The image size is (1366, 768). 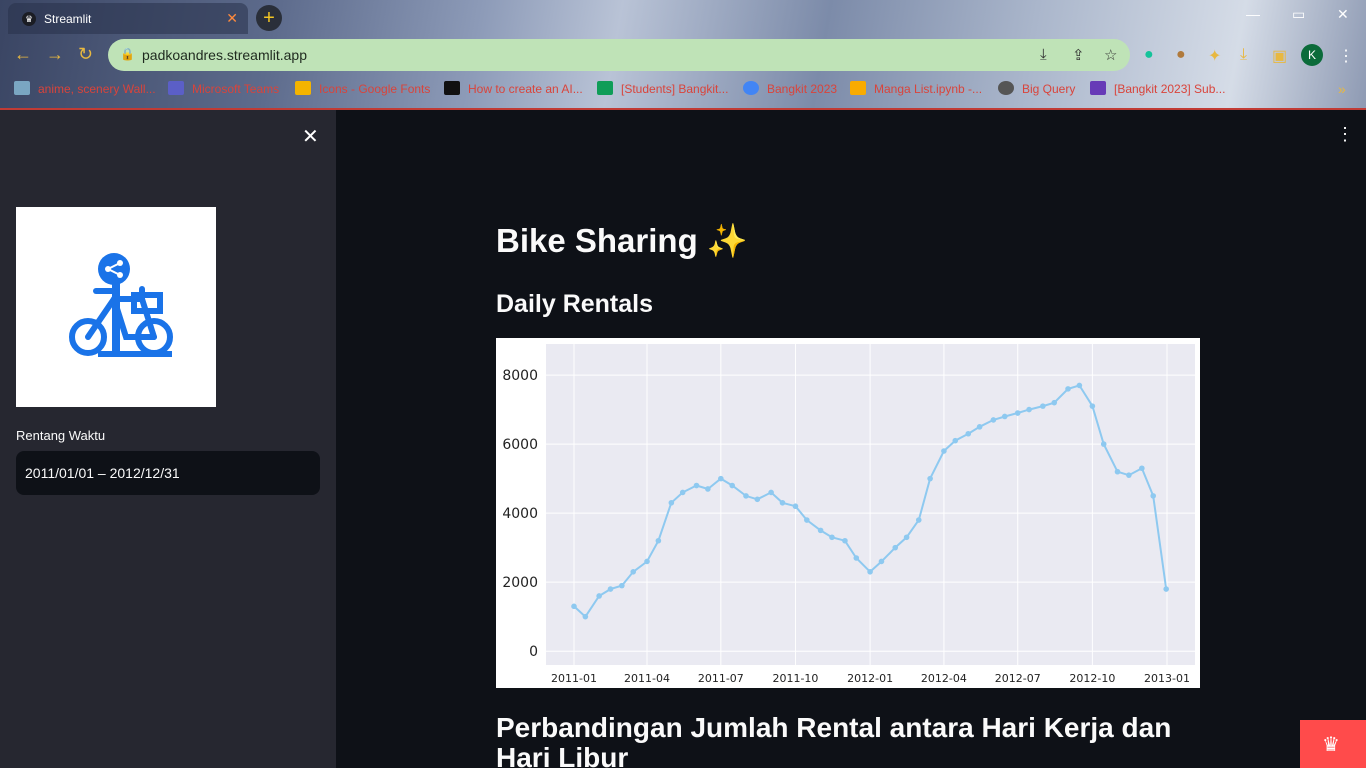 What do you see at coordinates (1343, 14) in the screenshot?
I see `window-close-icon: ✕` at bounding box center [1343, 14].